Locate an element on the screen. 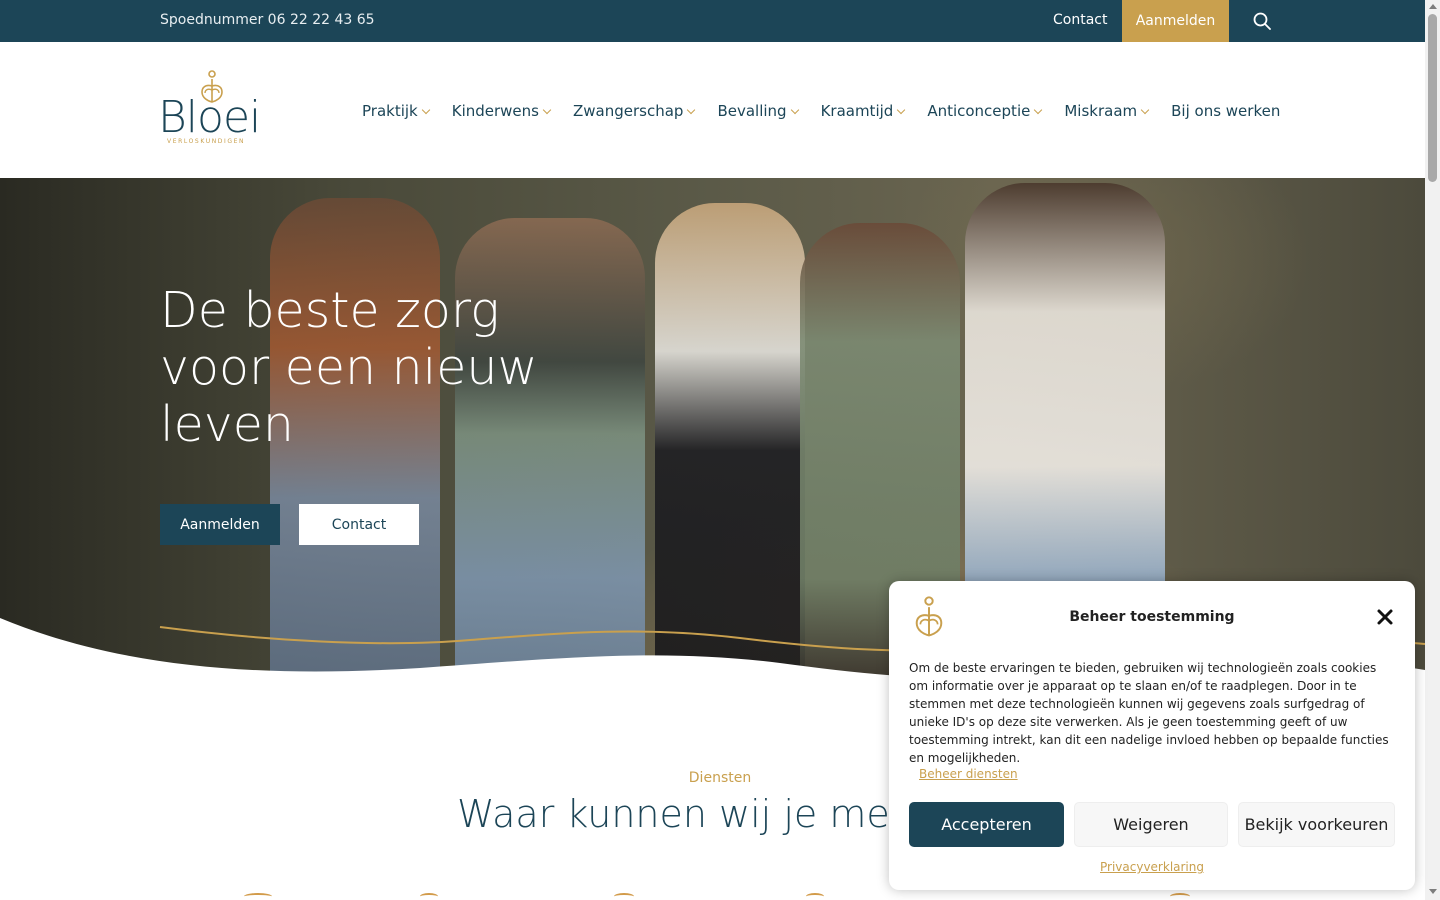 Image resolution: width=1440 pixels, height=900 pixels. nav-item-anticonceptie: Anticonceptie is located at coordinates (985, 111).